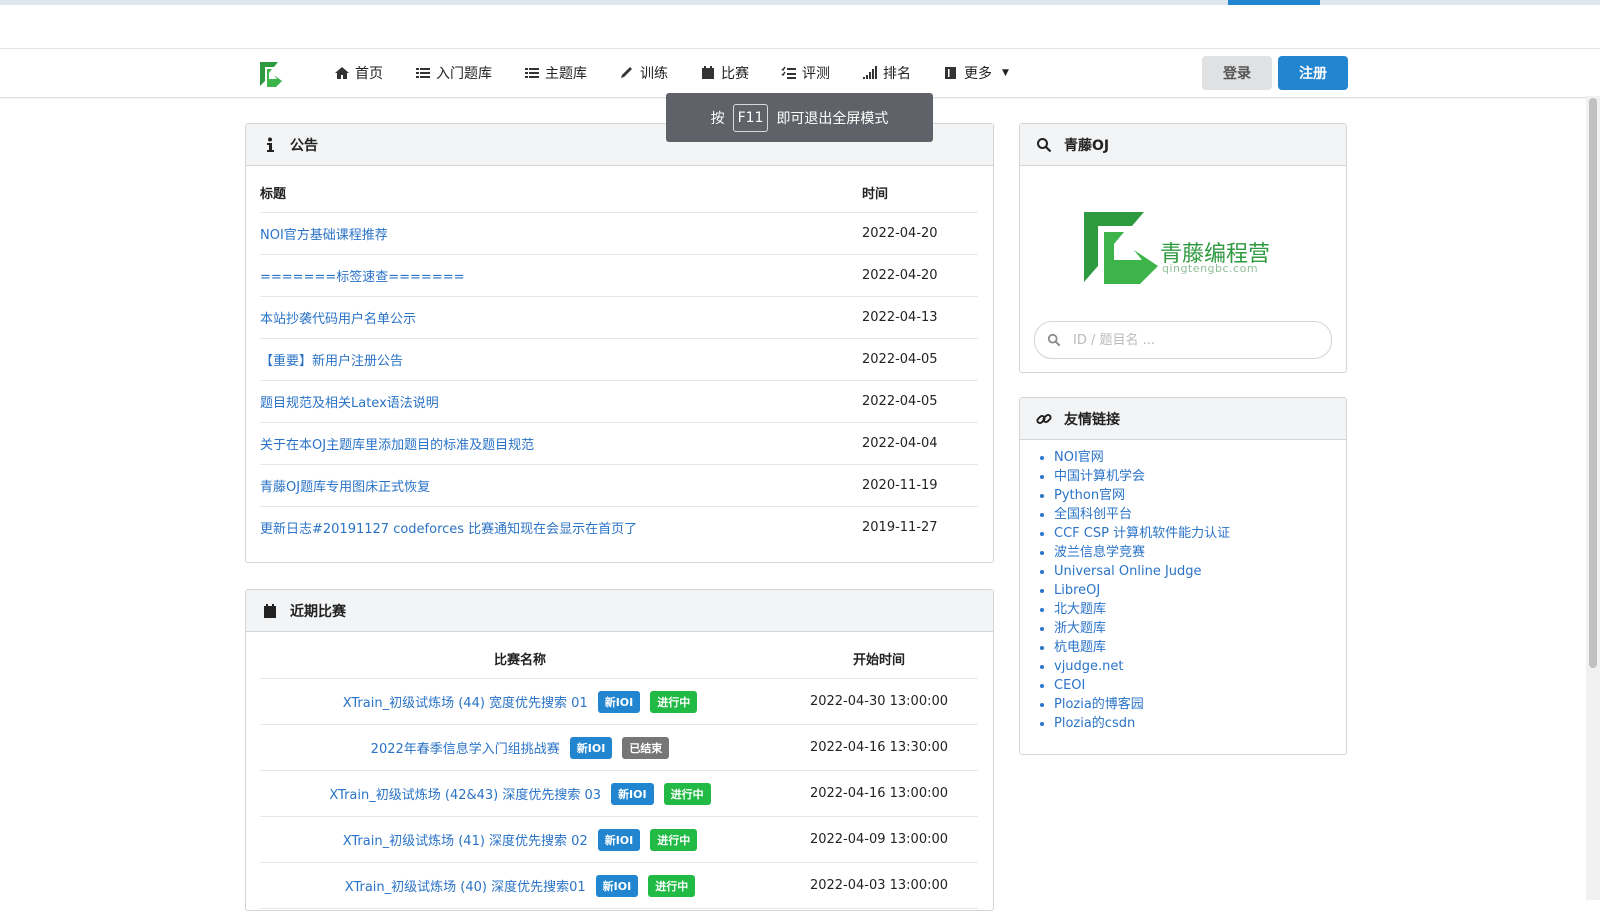  Describe the element at coordinates (465, 793) in the screenshot. I see `contest-link: XTrain_初级试炼场 (42&43) 深度优先搜索 03` at that location.